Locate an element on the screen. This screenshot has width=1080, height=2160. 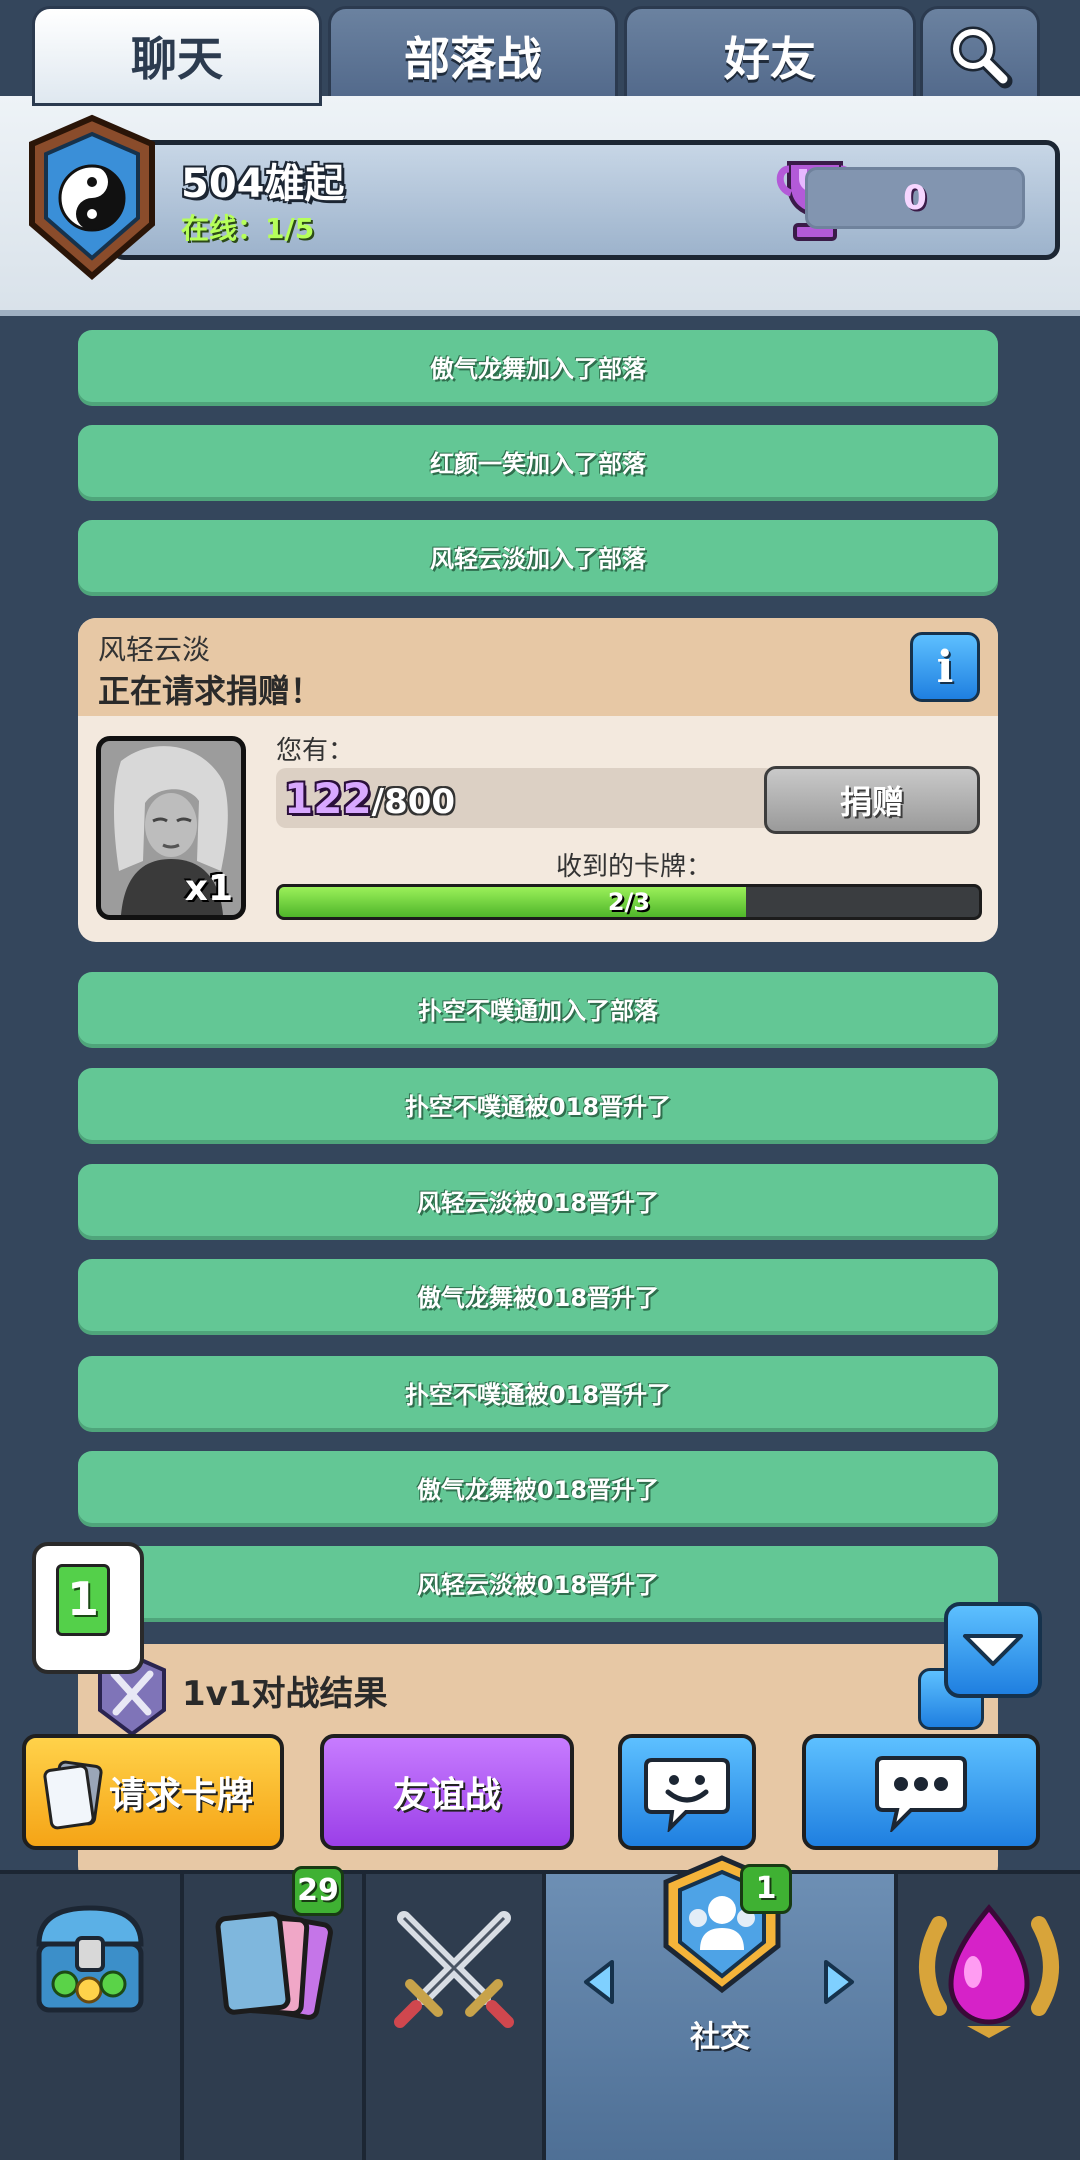
request-cards-label: 请求卡牌 is located at coordinates (180, 1795).